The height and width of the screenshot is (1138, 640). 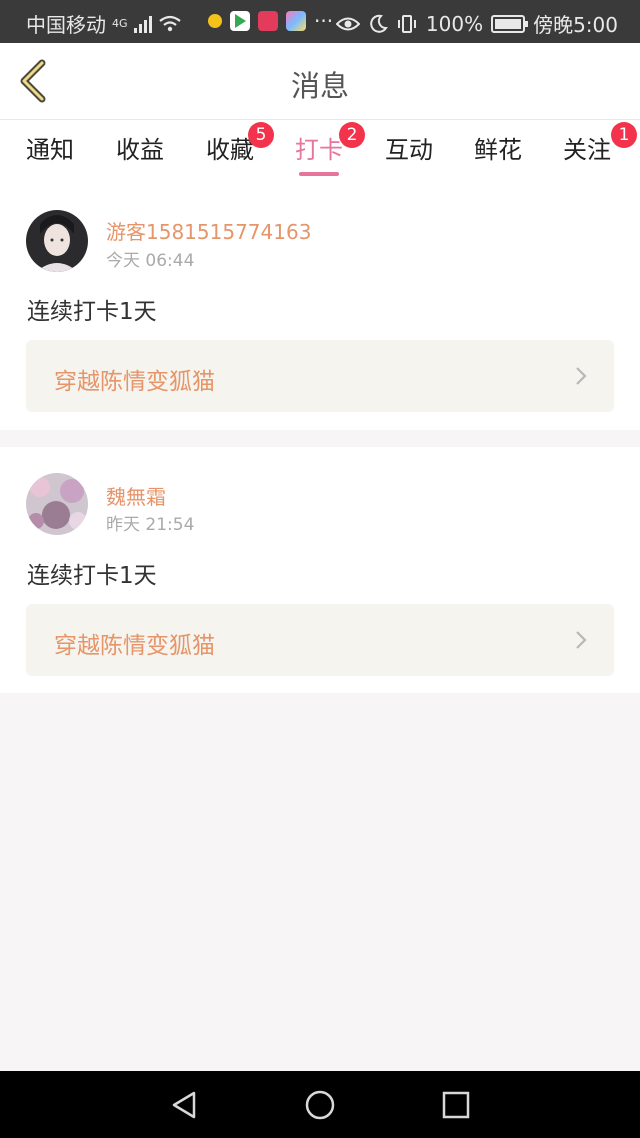 I want to click on tab-notification: 通知, so click(x=50, y=147).